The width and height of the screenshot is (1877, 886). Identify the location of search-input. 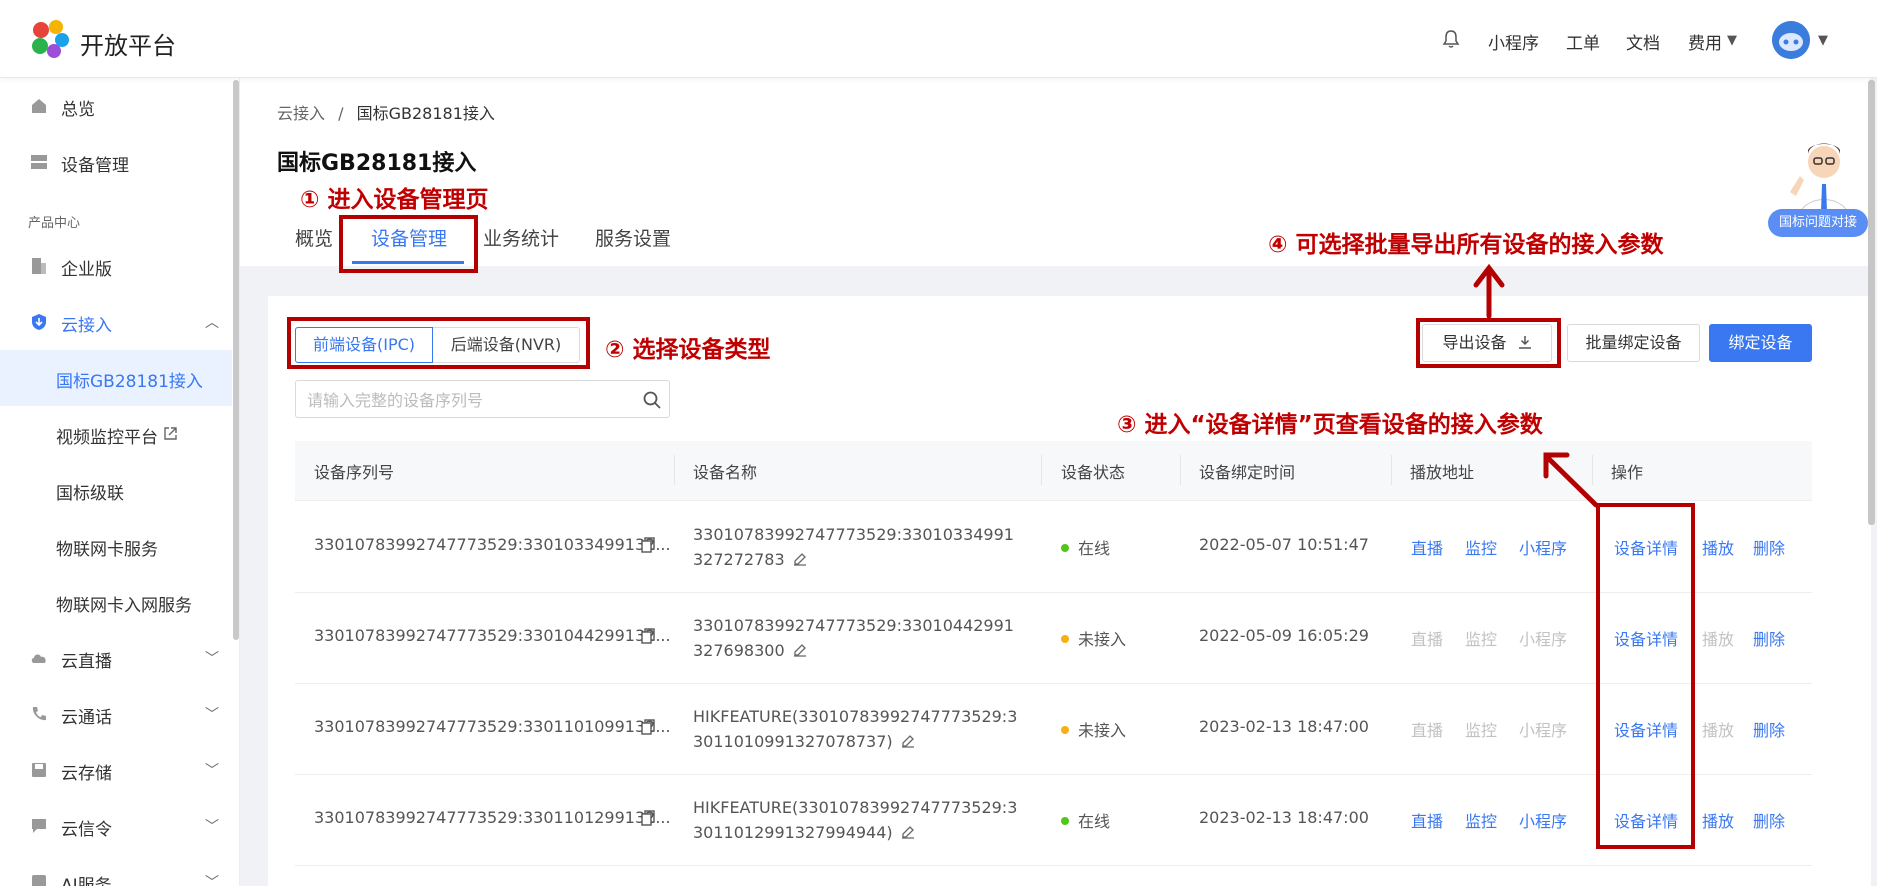
(462, 400).